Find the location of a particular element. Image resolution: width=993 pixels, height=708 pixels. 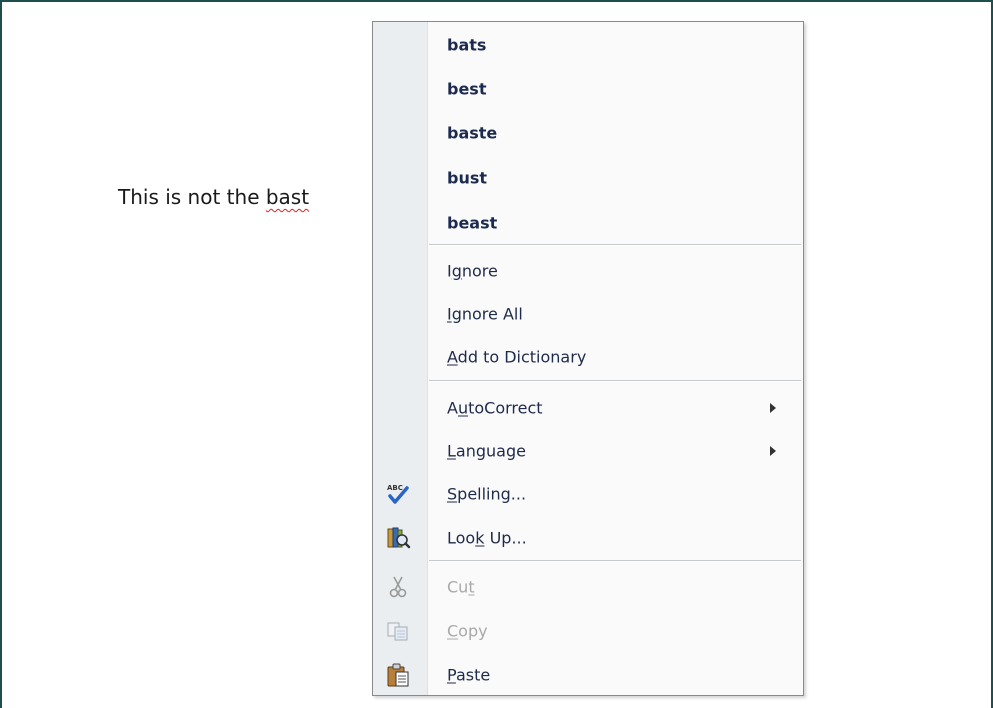

paste-menu-item: Paste is located at coordinates (588, 675).